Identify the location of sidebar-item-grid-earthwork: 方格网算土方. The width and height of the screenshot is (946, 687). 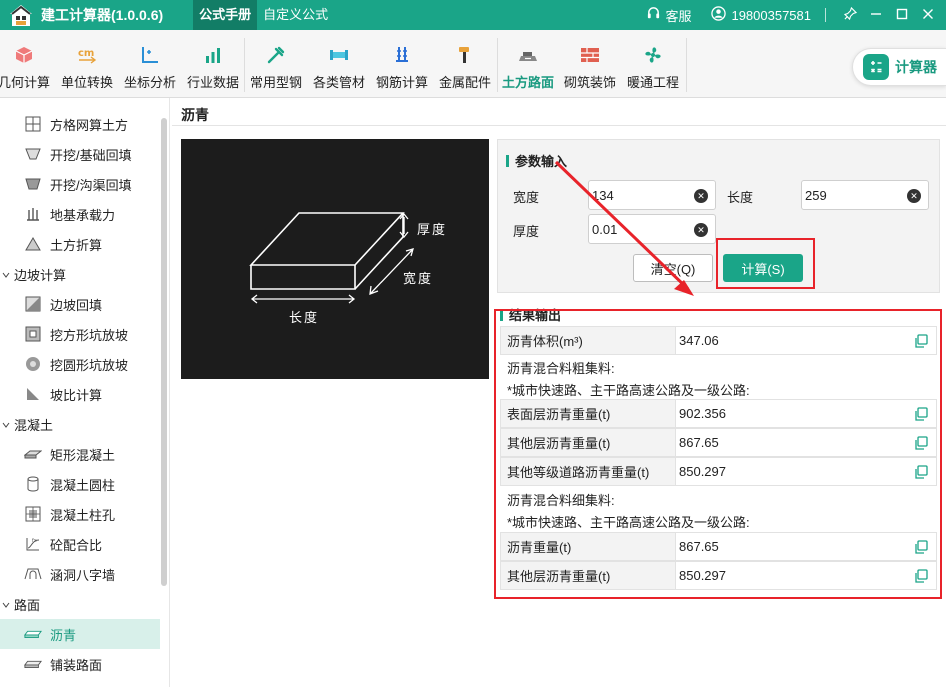
(80, 124).